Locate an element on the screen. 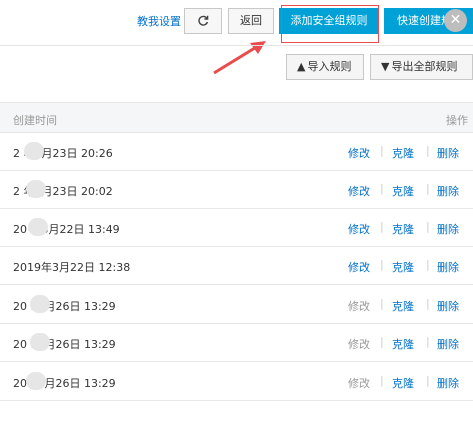 This screenshot has height=430, width=473. refresh-icon is located at coordinates (203, 20).